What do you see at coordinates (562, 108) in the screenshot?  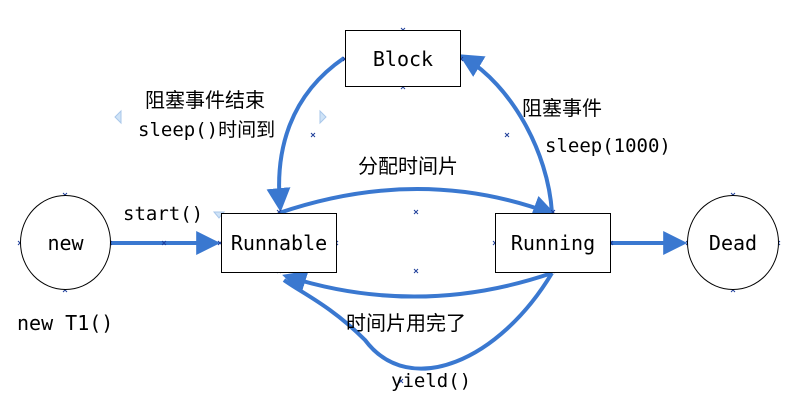 I see `label-block-event: 阻塞事件` at bounding box center [562, 108].